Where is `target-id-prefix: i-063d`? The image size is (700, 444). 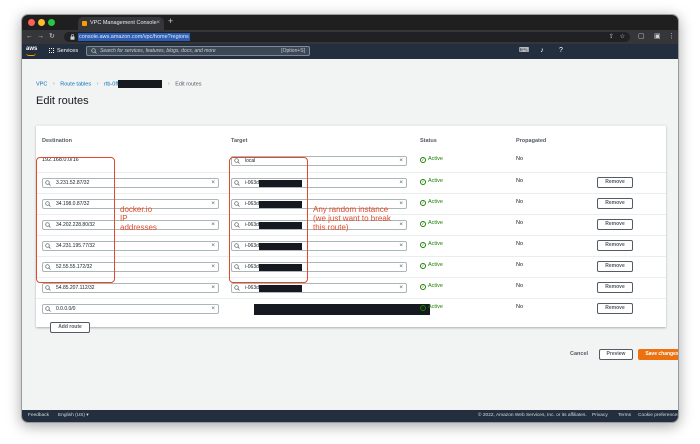
target-id-prefix: i-063d is located at coordinates (252, 288).